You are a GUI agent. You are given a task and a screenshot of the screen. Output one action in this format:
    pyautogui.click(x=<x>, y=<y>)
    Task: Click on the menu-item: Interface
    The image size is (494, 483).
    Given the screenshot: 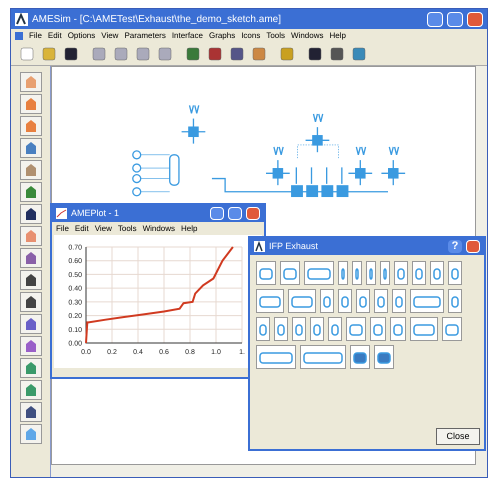 What is the action you would take?
    pyautogui.click(x=187, y=35)
    